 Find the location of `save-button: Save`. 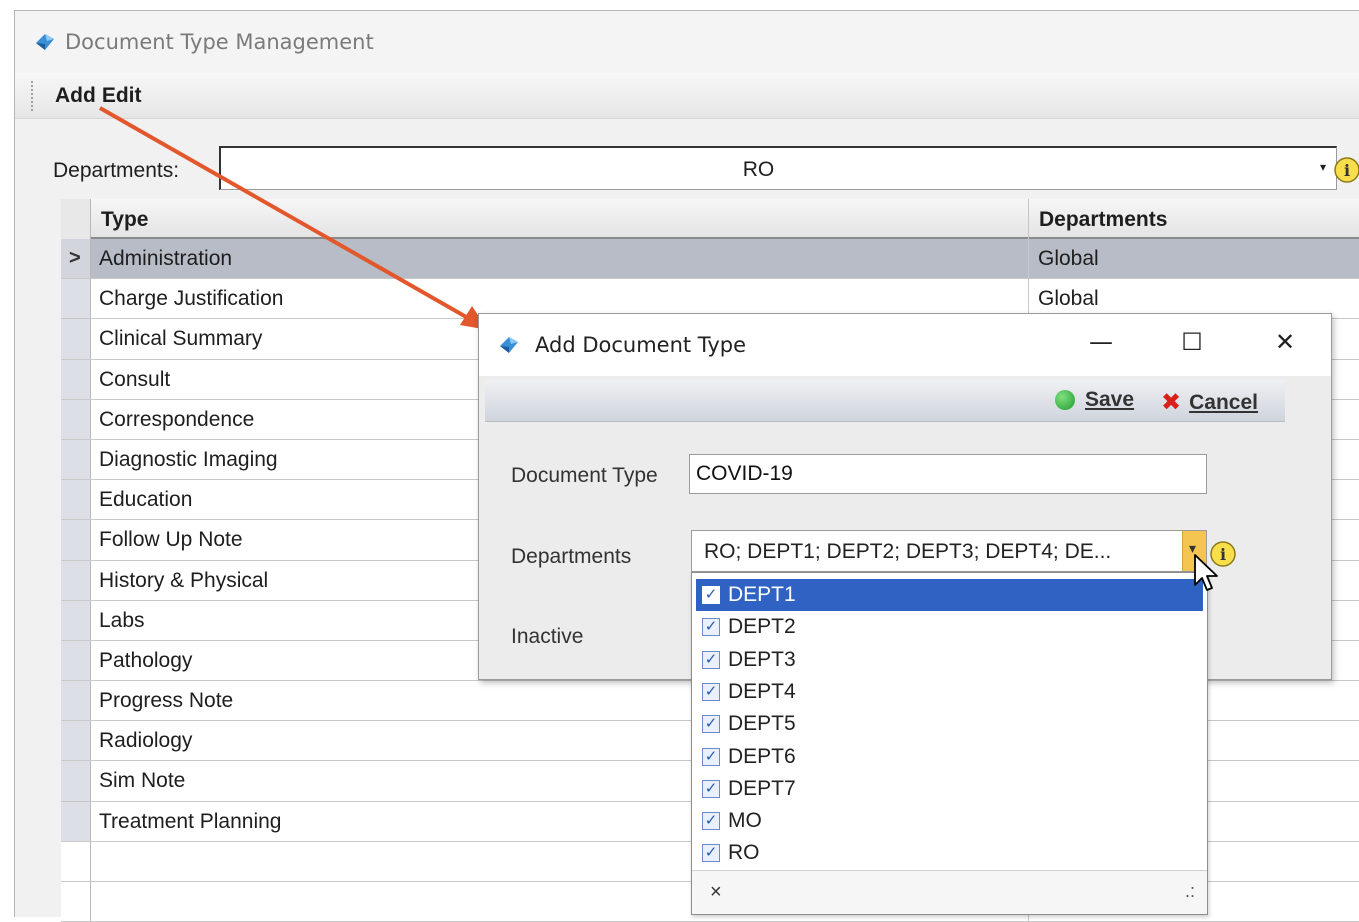

save-button: Save is located at coordinates (1094, 400).